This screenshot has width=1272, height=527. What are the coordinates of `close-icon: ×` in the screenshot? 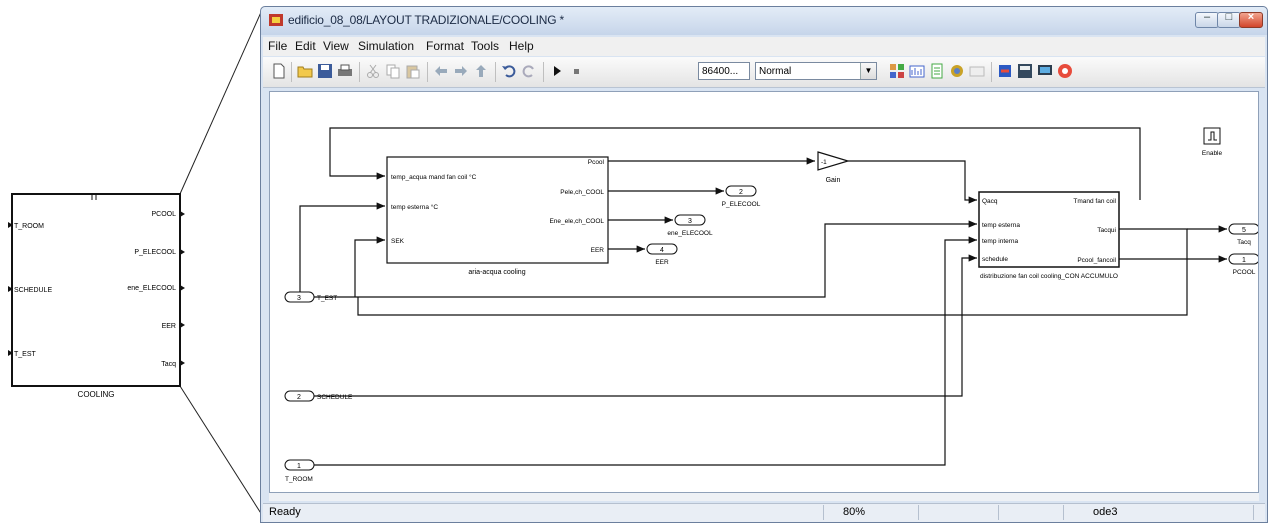 It's located at (1251, 17).